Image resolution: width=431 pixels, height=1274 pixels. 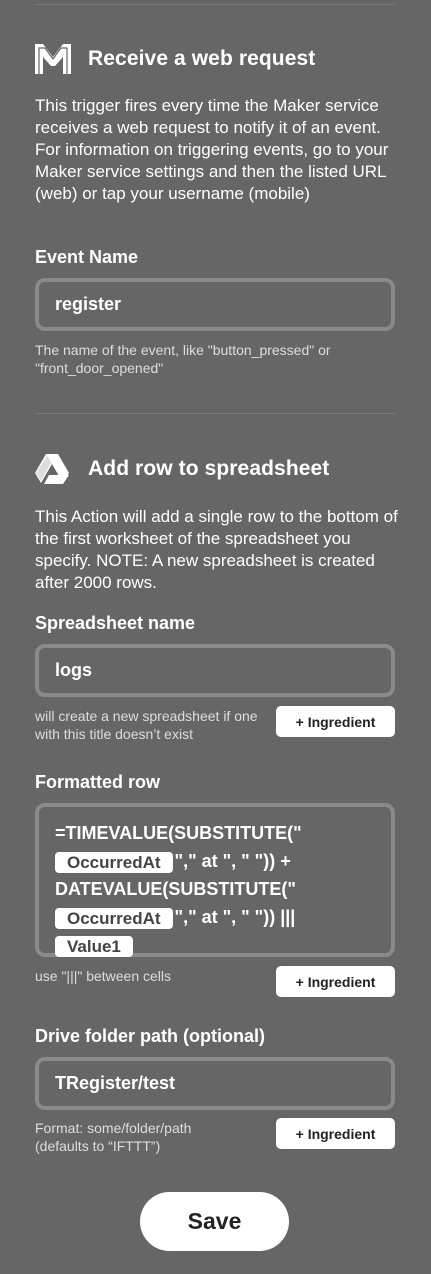 I want to click on action-header: Add row to spreadsheet, so click(x=215, y=469).